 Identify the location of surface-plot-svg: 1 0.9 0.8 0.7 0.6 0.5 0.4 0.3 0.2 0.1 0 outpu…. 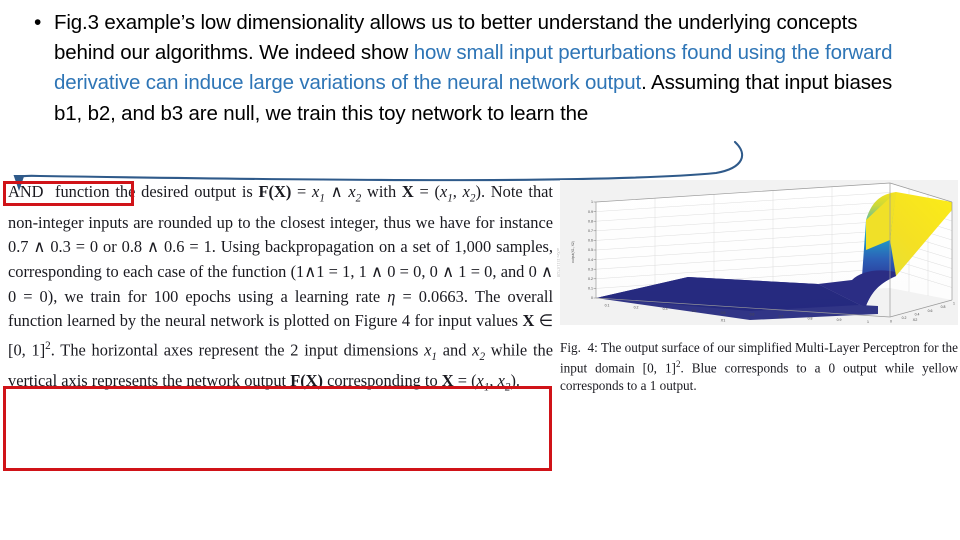
(759, 252).